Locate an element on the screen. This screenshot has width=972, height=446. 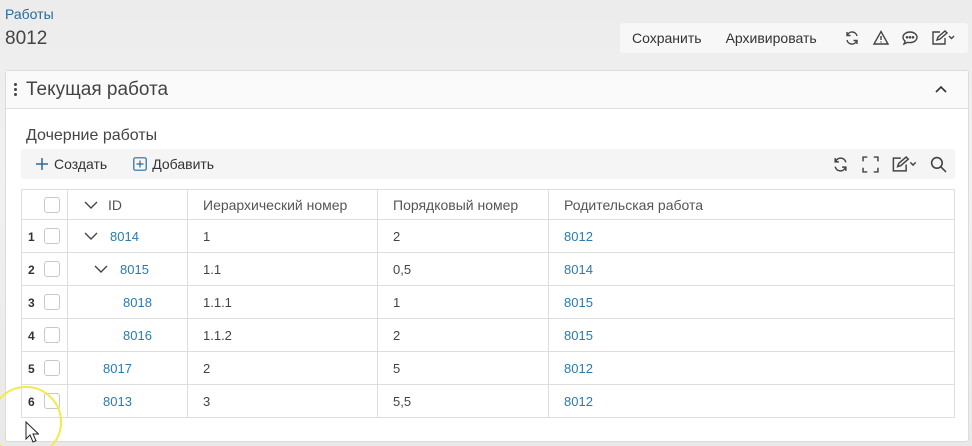
row-lead-cell: 4 is located at coordinates (44, 335).